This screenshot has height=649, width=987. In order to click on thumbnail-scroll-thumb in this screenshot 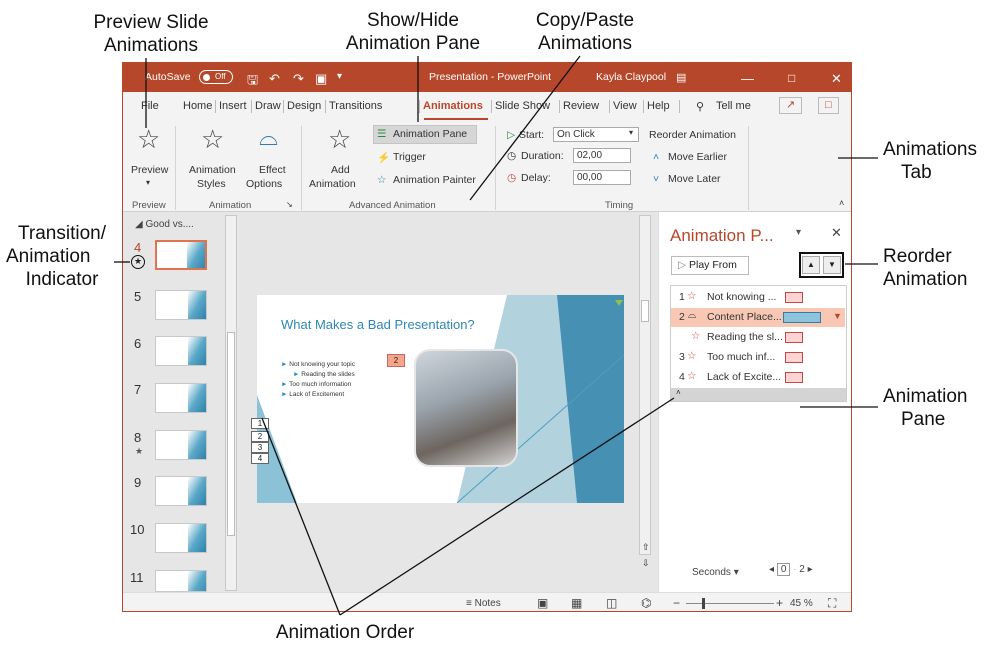, I will do `click(231, 434)`.